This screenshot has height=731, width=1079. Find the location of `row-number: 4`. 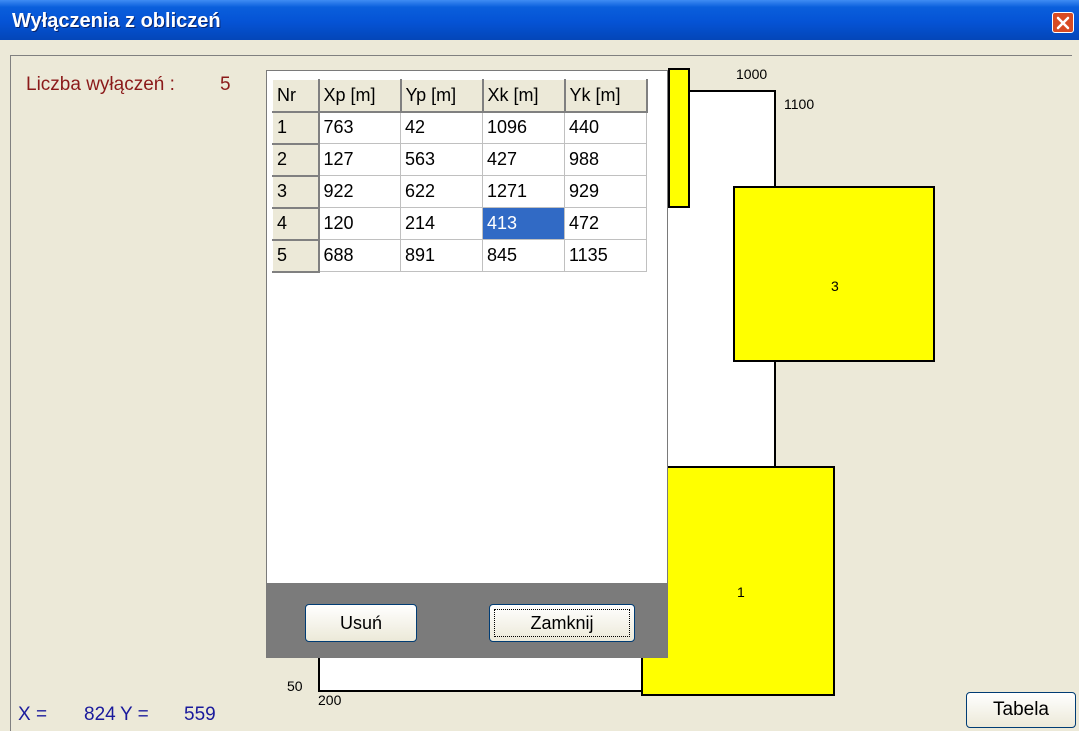

row-number: 4 is located at coordinates (296, 224).